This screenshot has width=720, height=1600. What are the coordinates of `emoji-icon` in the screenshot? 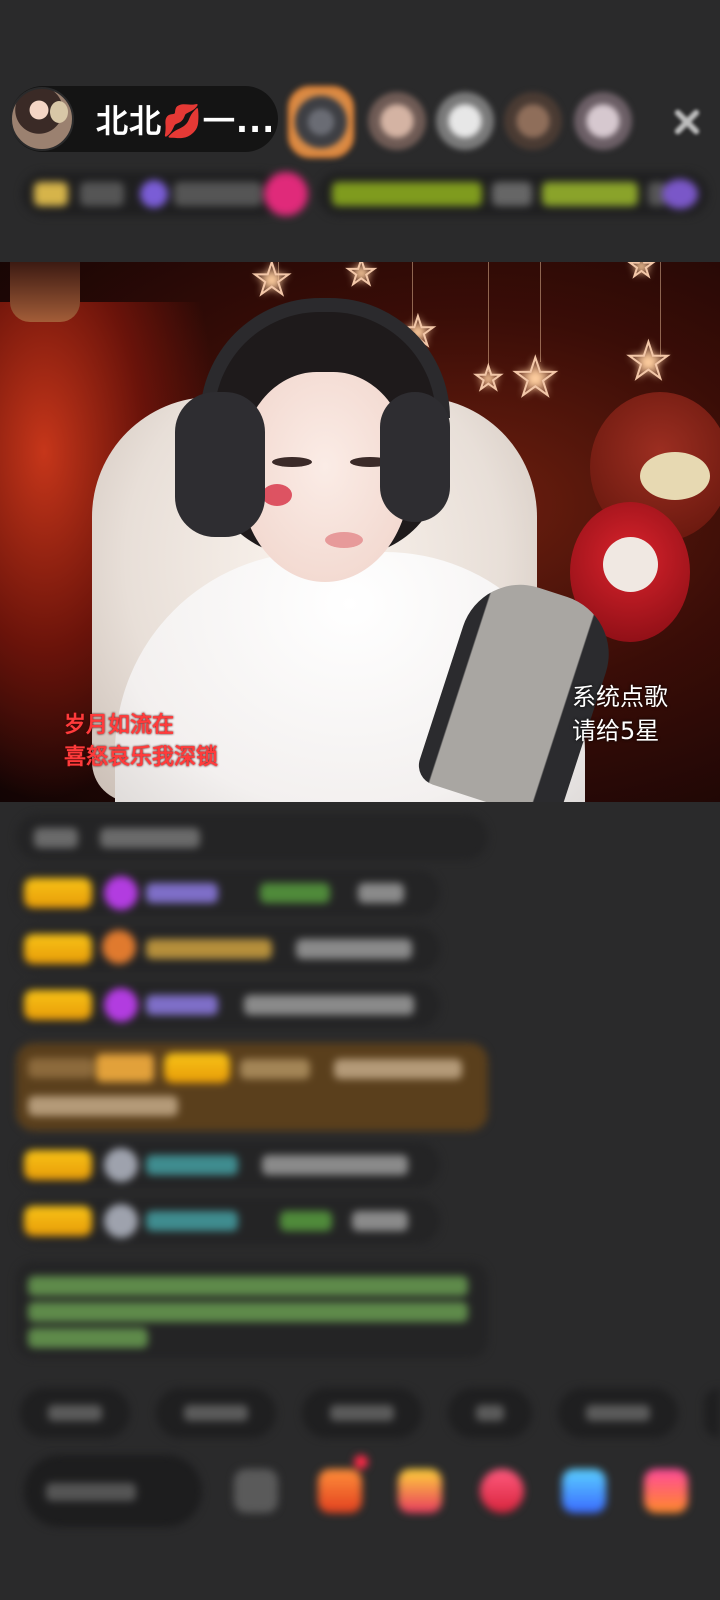 It's located at (256, 1491).